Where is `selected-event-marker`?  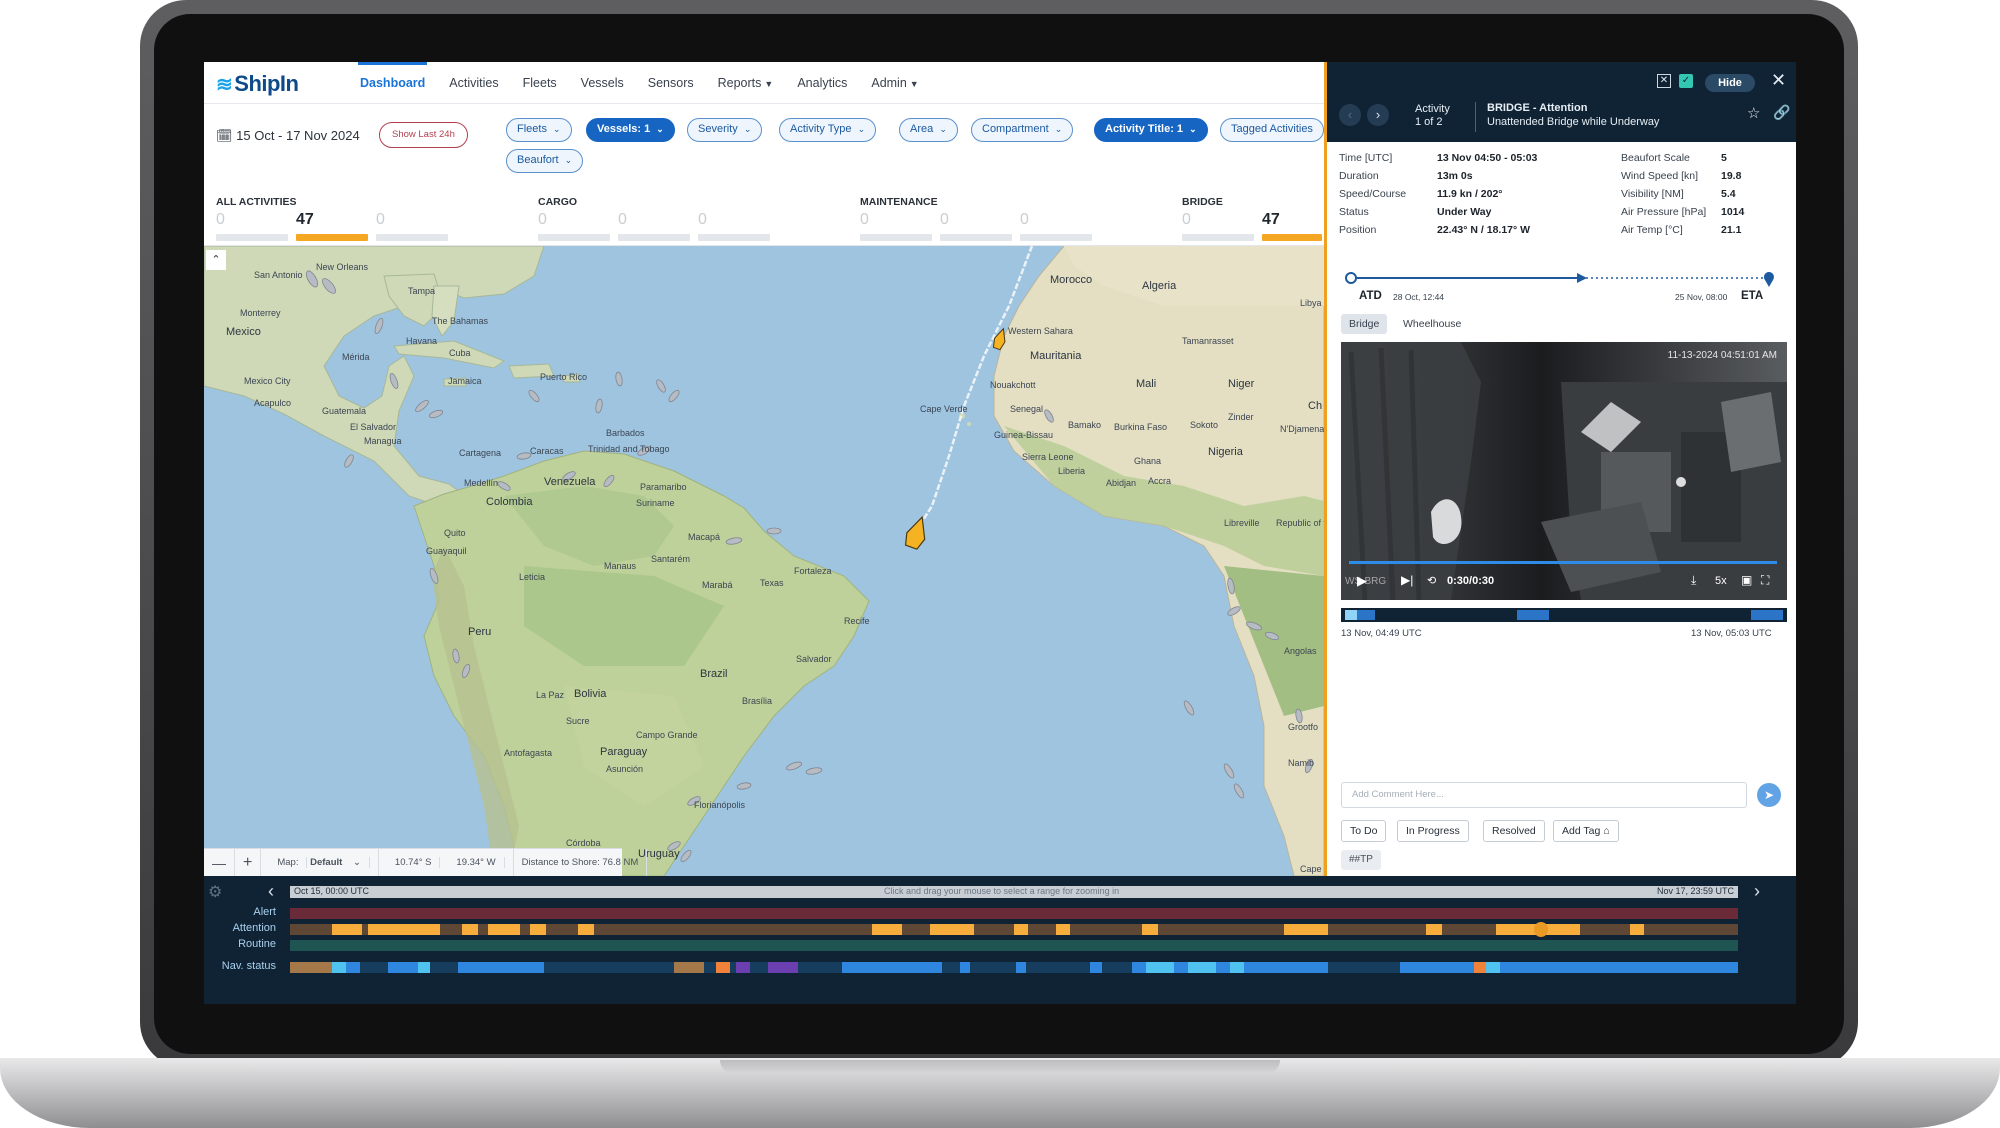 selected-event-marker is located at coordinates (1541, 929).